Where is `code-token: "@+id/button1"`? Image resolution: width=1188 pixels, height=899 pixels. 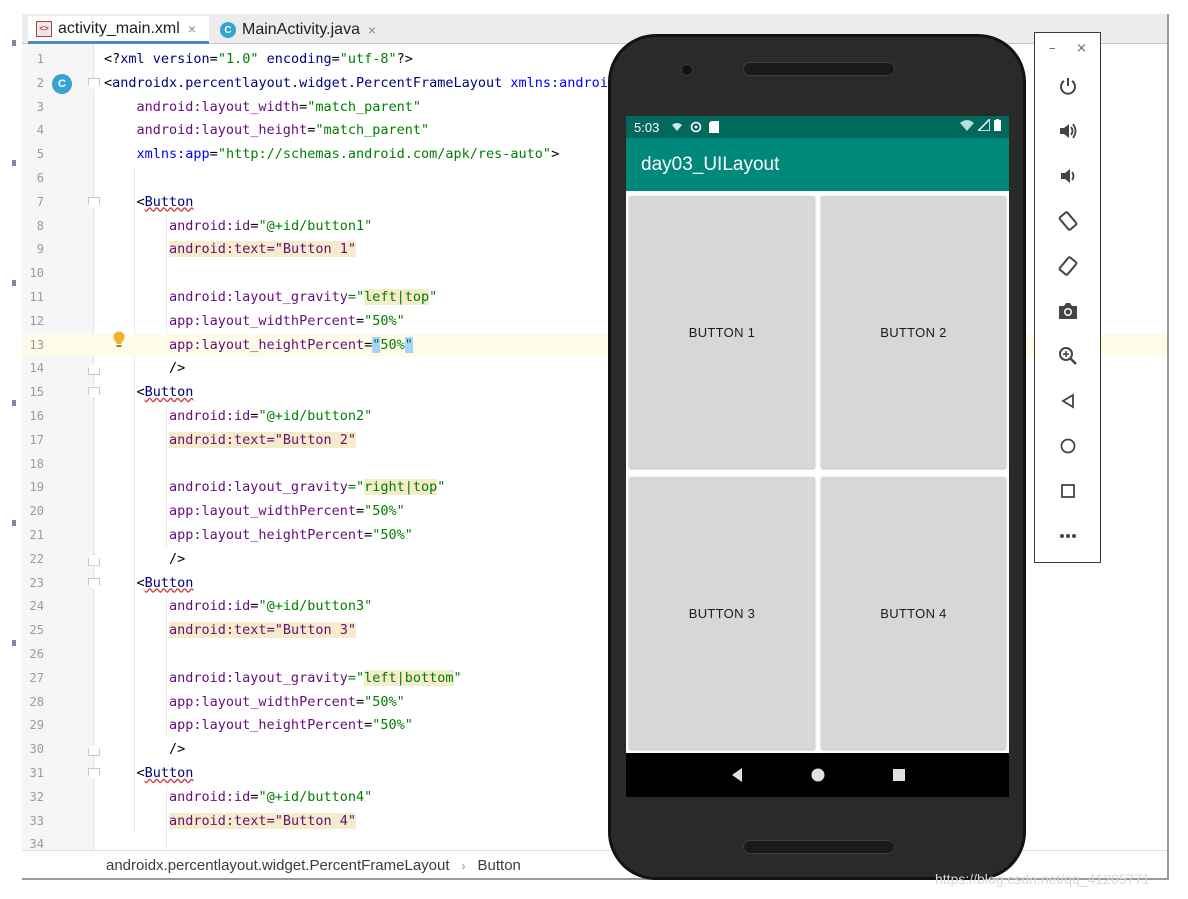 code-token: "@+id/button1" is located at coordinates (315, 225).